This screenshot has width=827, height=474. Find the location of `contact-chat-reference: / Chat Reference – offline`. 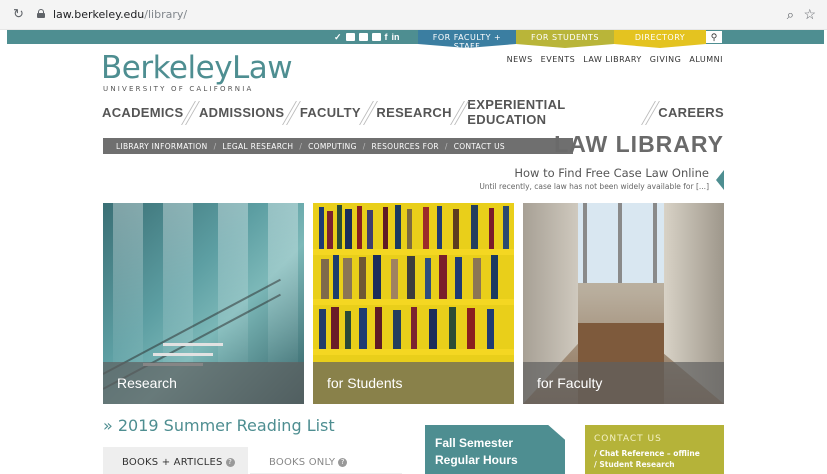

contact-chat-reference: / Chat Reference – offline is located at coordinates (659, 453).